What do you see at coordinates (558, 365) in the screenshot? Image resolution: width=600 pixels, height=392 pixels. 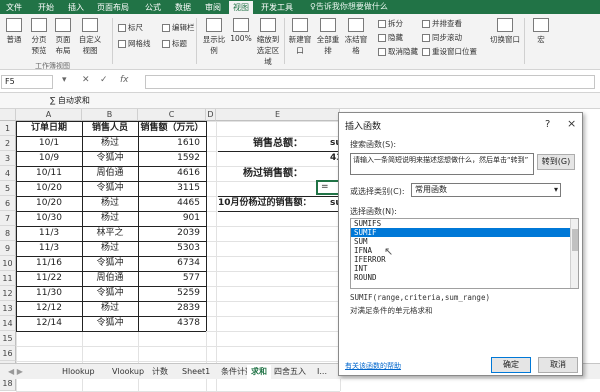 I see `cancel-button: 取消` at bounding box center [558, 365].